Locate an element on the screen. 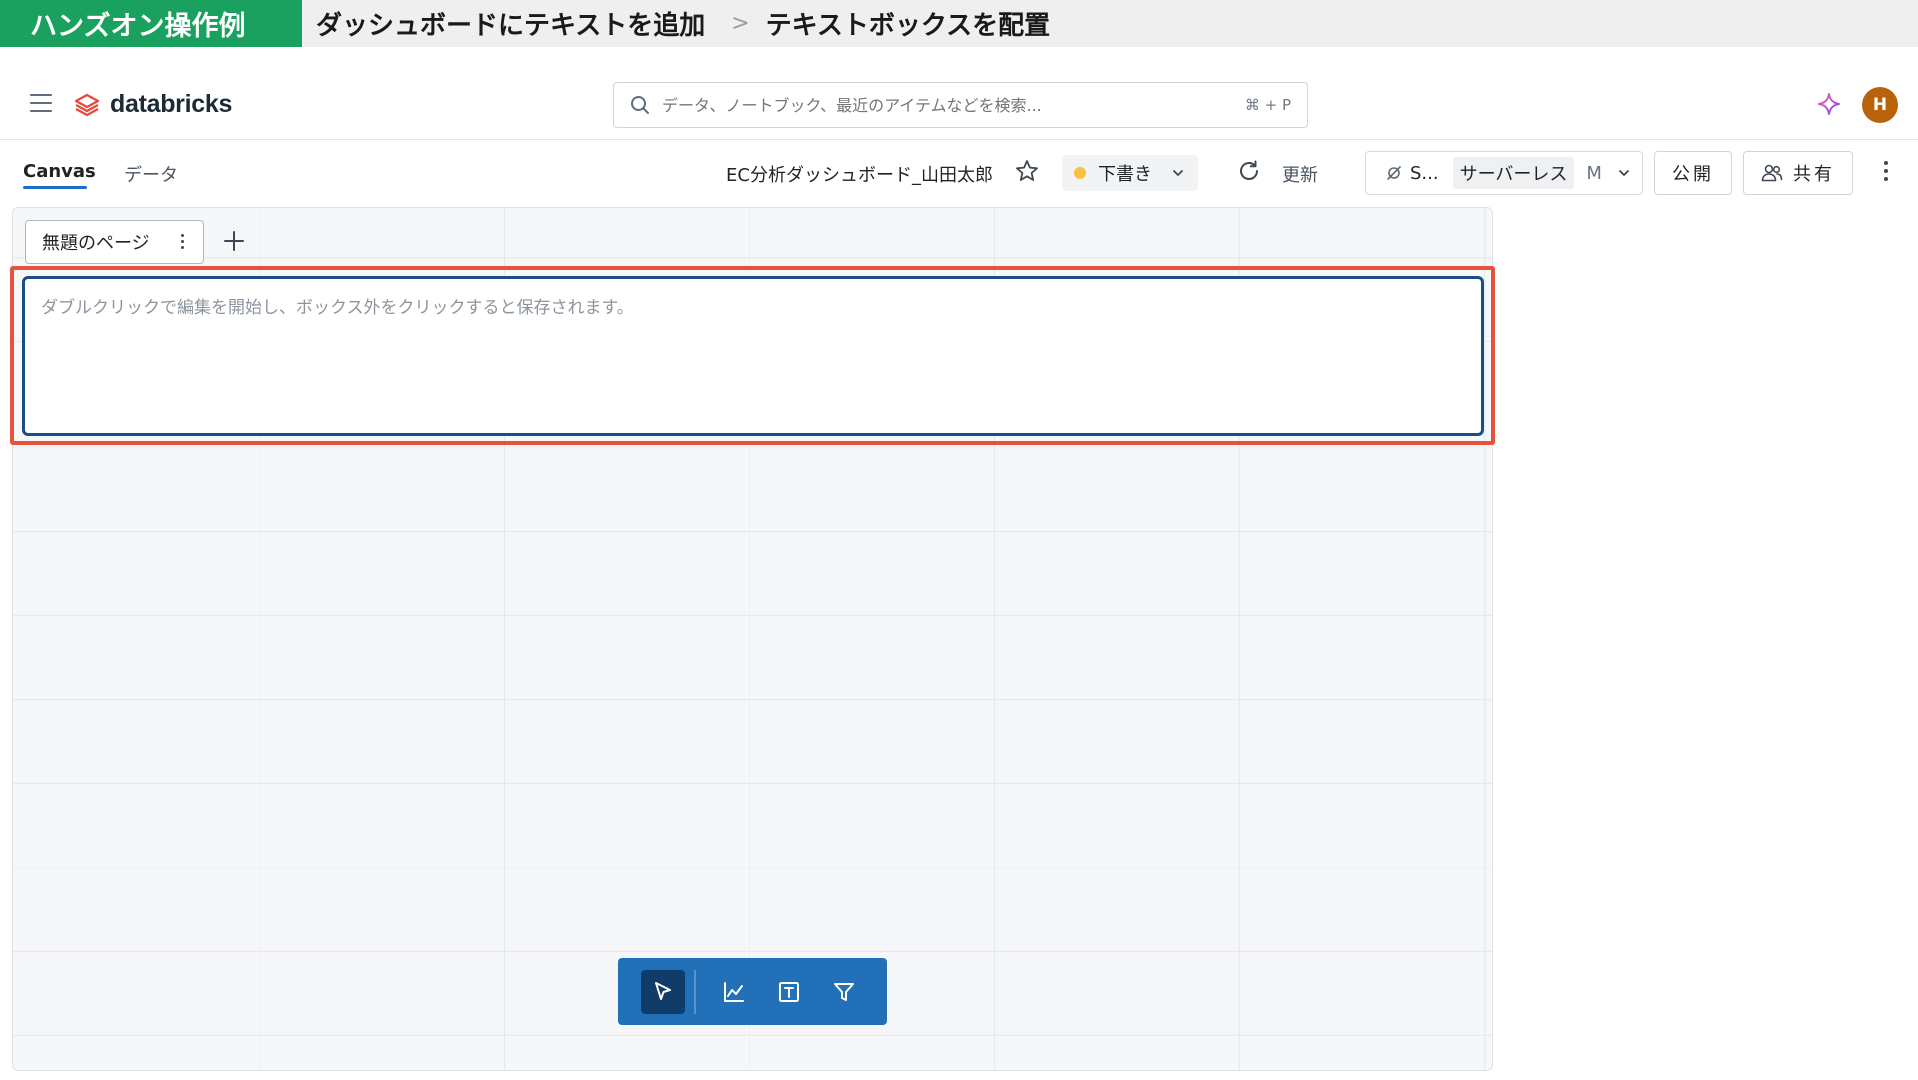 This screenshot has width=1918, height=1080. select-tool-button is located at coordinates (663, 991).